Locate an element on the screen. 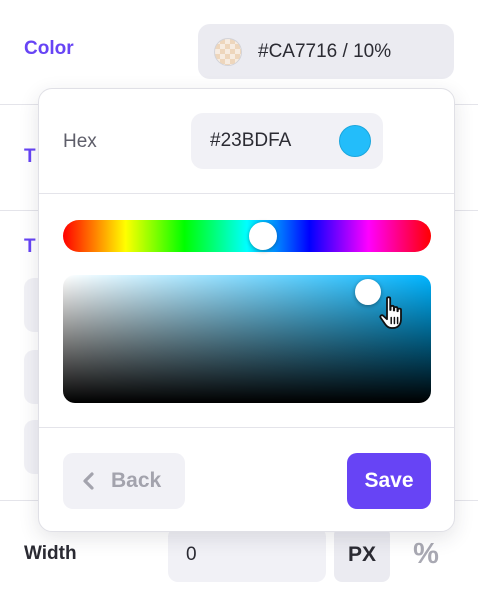 The height and width of the screenshot is (598, 478). hue-slider is located at coordinates (247, 236).